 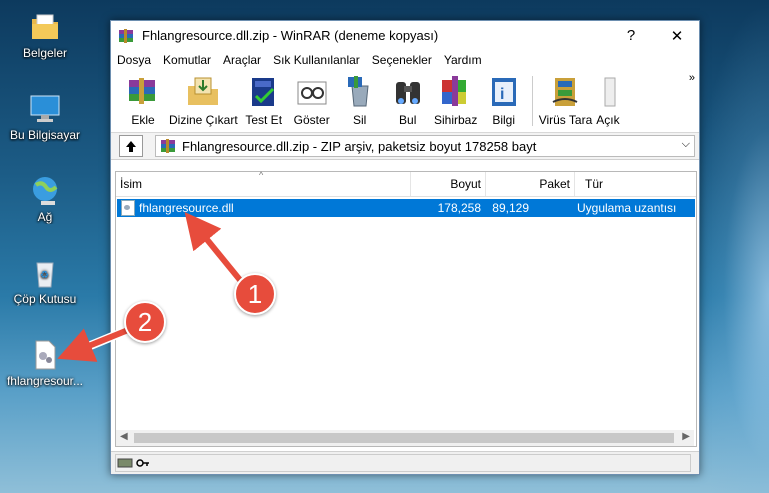 I want to click on callout-badge-2: 2, so click(x=145, y=322).